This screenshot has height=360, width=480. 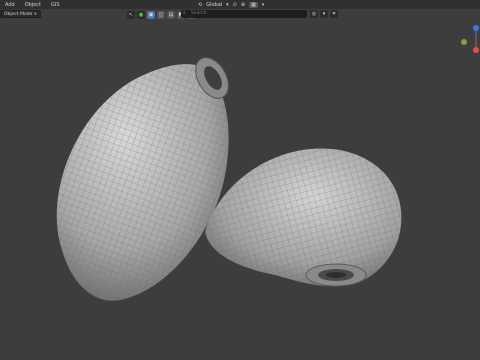 I want to click on menu-add: Add, so click(x=10, y=5).